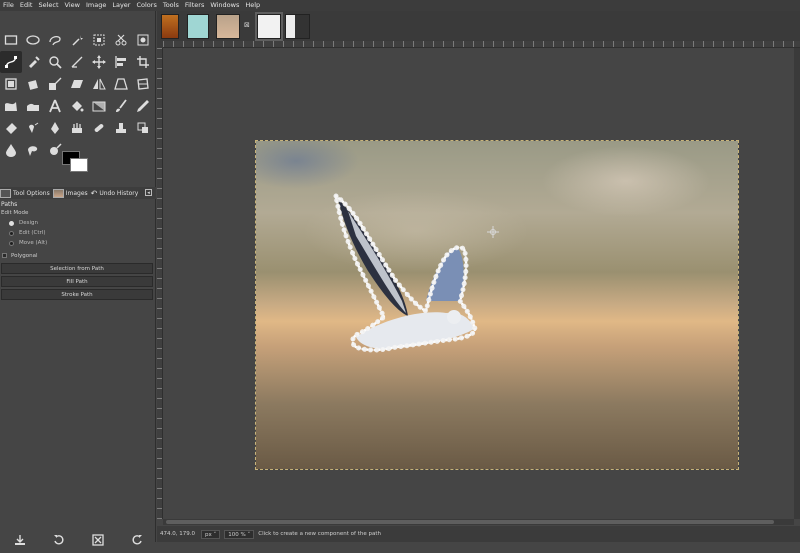 The width and height of the screenshot is (800, 553). I want to click on mode-design-radio: Design, so click(78, 223).